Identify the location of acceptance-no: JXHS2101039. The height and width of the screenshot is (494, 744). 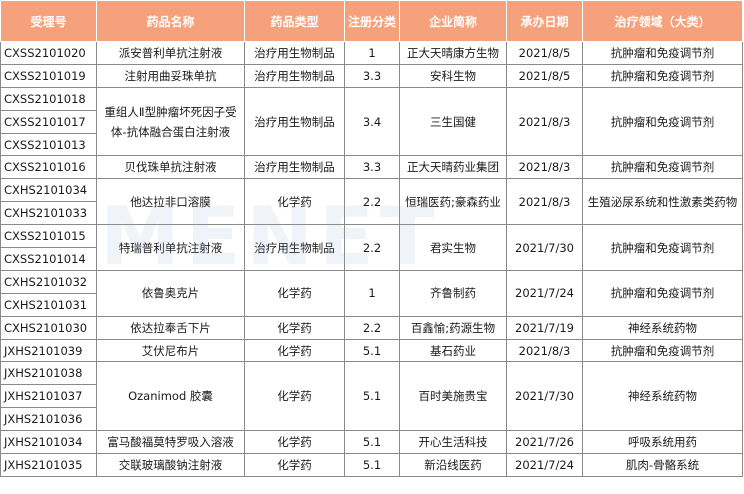
(48, 350).